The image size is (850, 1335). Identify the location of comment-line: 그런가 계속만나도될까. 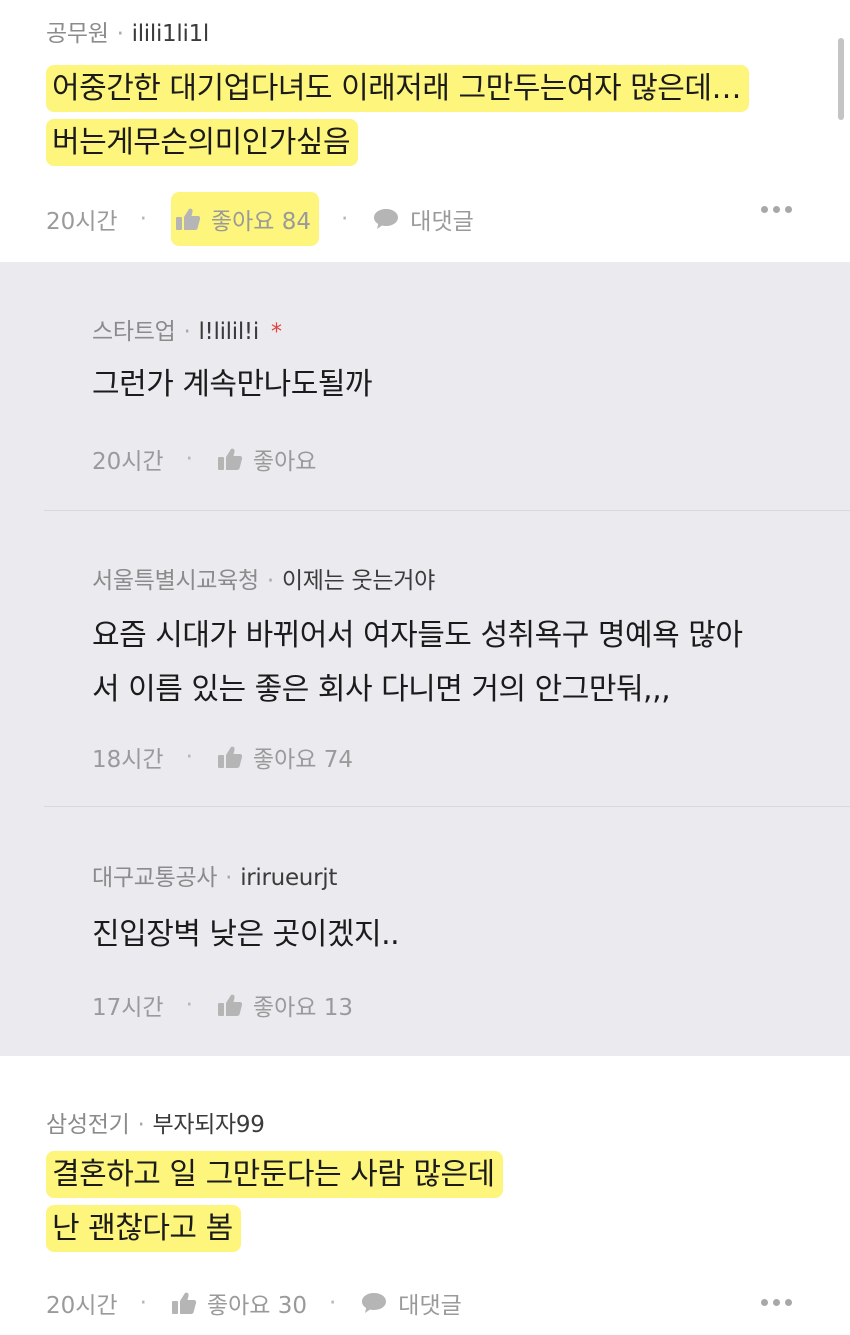
(232, 384).